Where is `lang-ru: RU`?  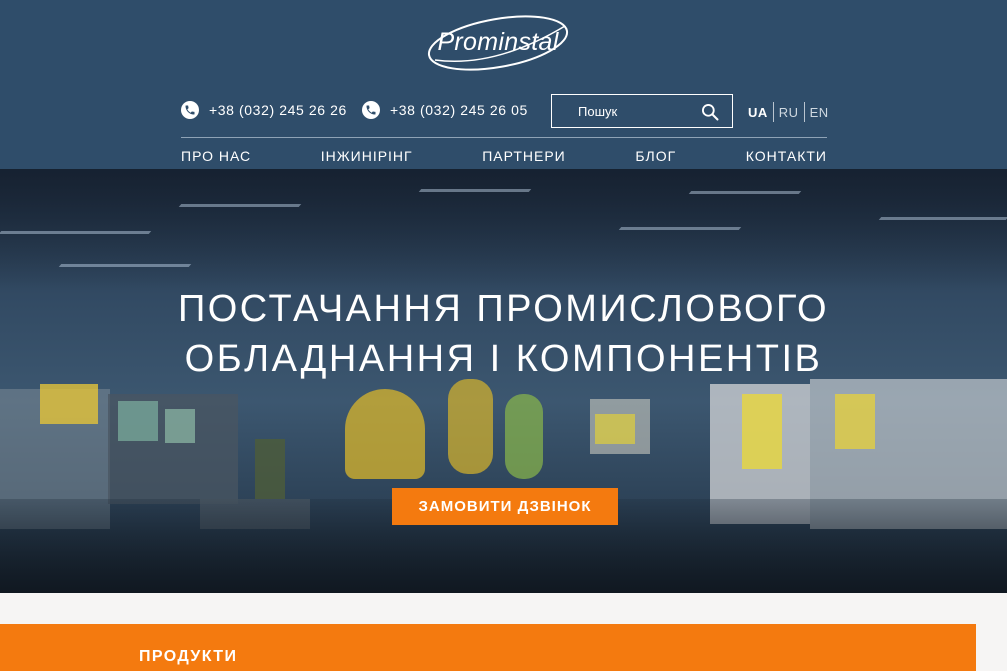 lang-ru: RU is located at coordinates (789, 112).